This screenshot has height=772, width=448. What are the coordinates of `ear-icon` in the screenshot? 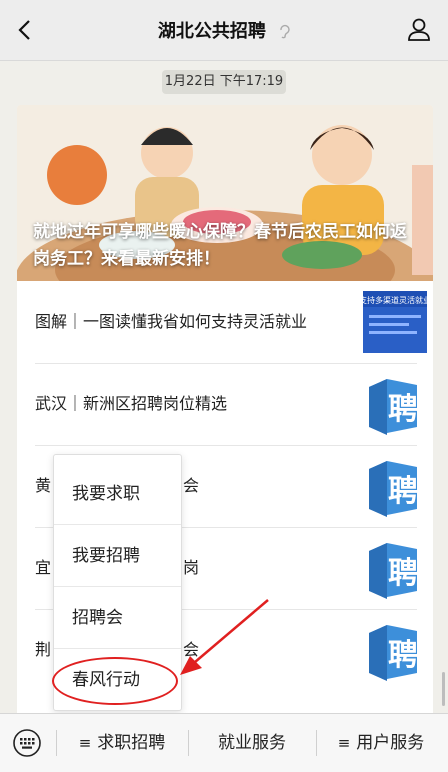 It's located at (285, 31).